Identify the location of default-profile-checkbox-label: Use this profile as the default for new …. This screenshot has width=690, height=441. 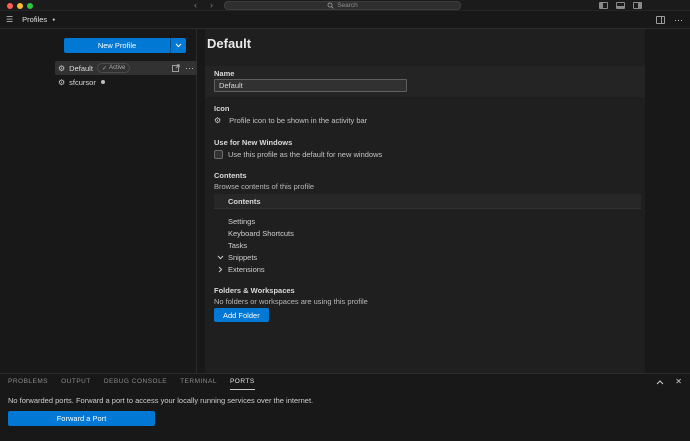
(305, 154).